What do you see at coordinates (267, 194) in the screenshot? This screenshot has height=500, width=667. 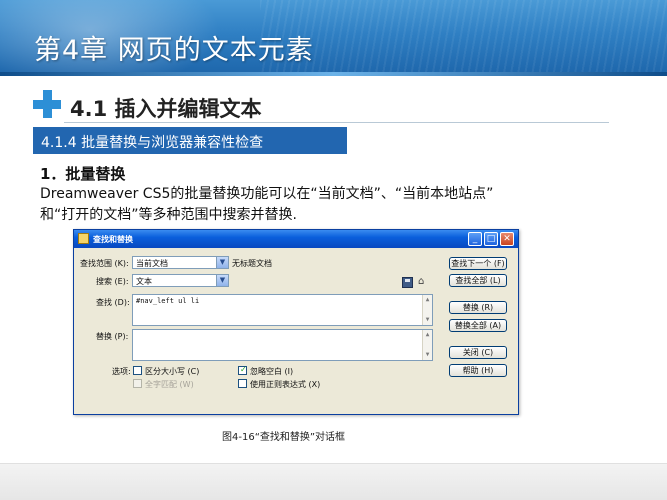 I see `body-text-line-1: Dreamweaver CS5的批量替换功能可以在“当前文档”、“当前本地站点”` at bounding box center [267, 194].